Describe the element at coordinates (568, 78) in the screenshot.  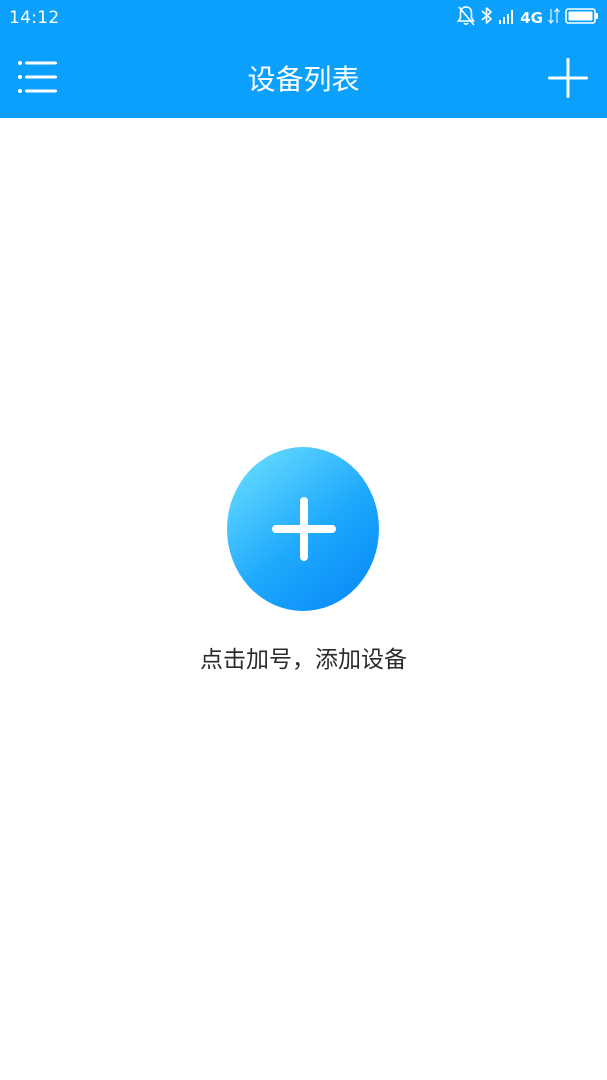
I see `add-device-button` at that location.